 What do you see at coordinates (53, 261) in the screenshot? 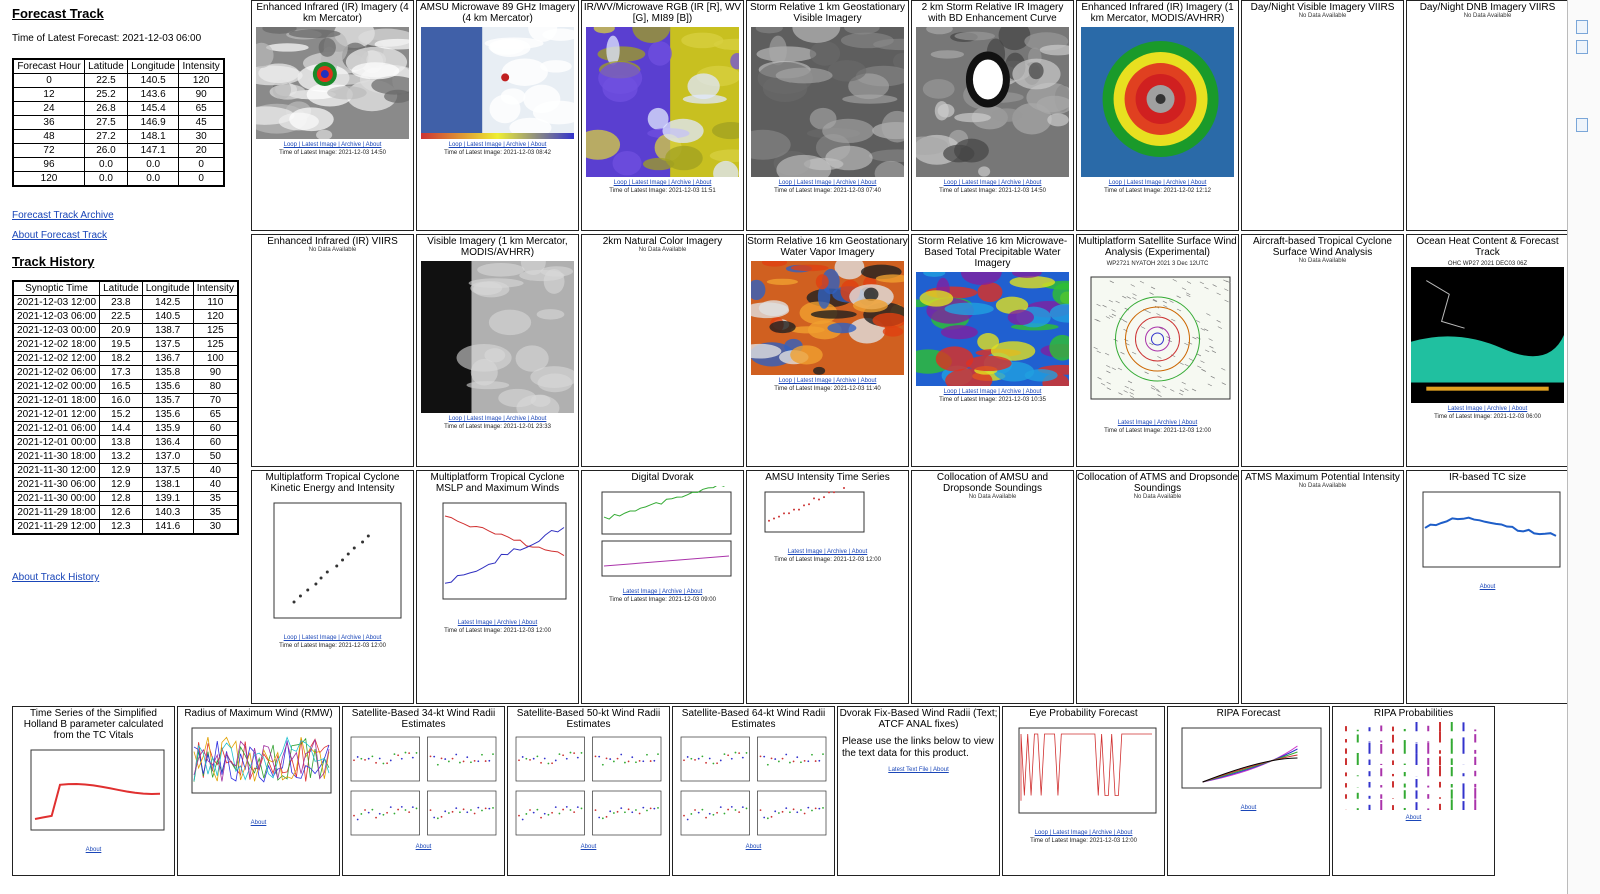
I see `track-history-heading: Track History` at bounding box center [53, 261].